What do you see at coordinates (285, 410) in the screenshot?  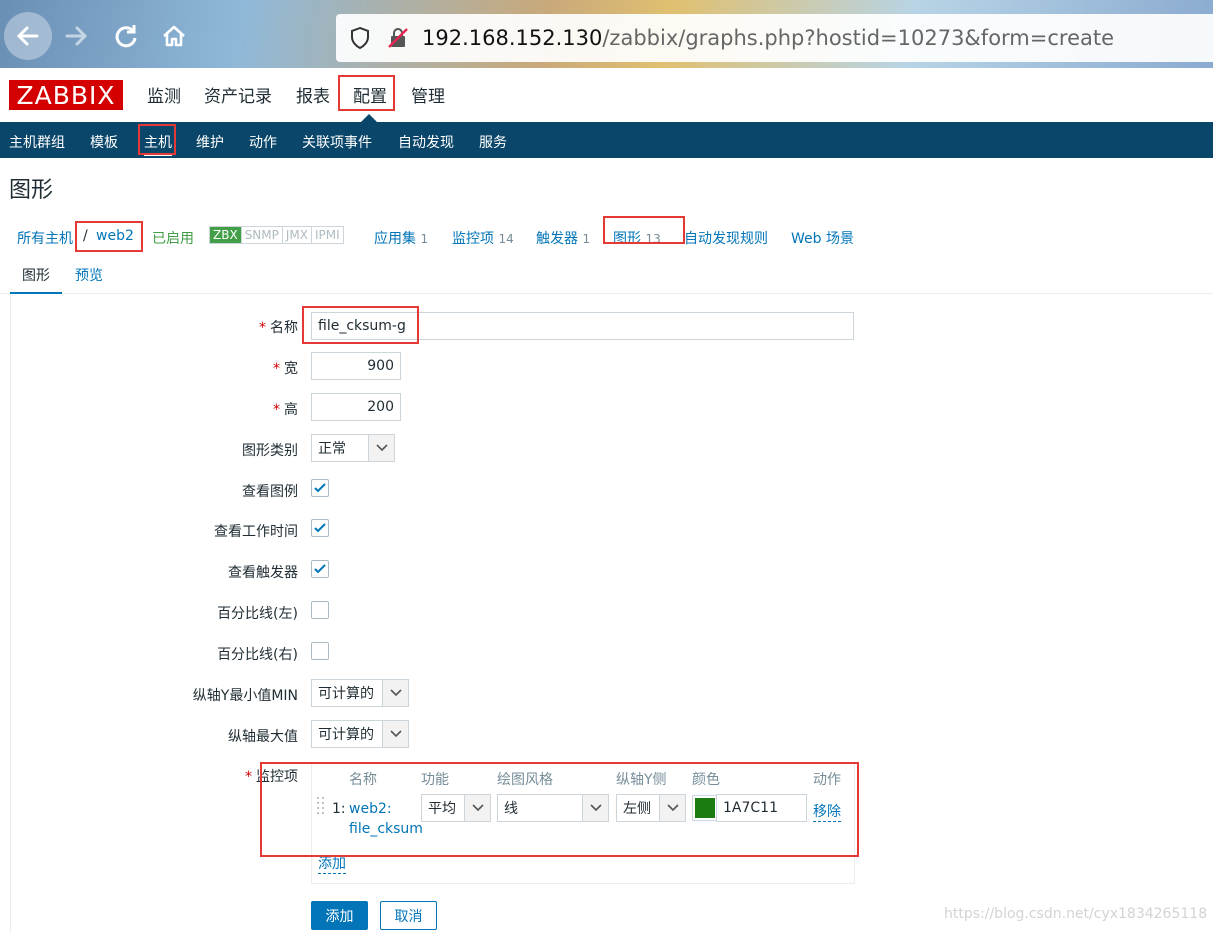 I see `height-label: * 高` at bounding box center [285, 410].